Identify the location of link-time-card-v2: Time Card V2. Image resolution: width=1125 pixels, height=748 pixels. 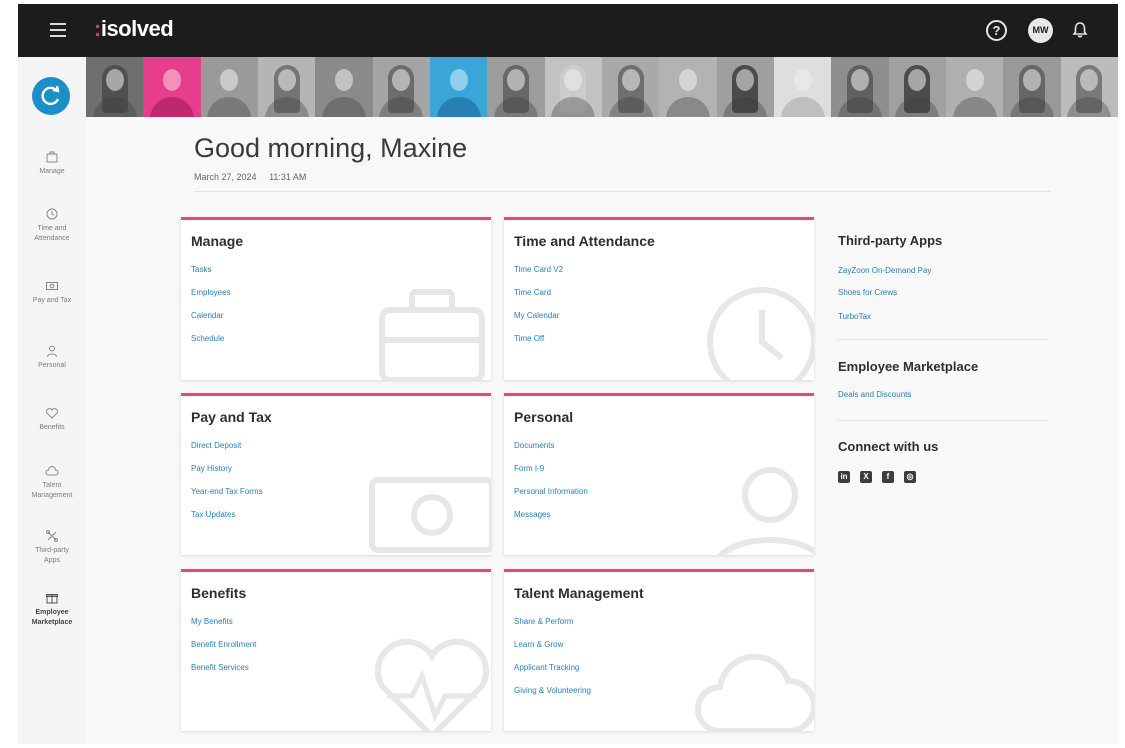
(538, 276).